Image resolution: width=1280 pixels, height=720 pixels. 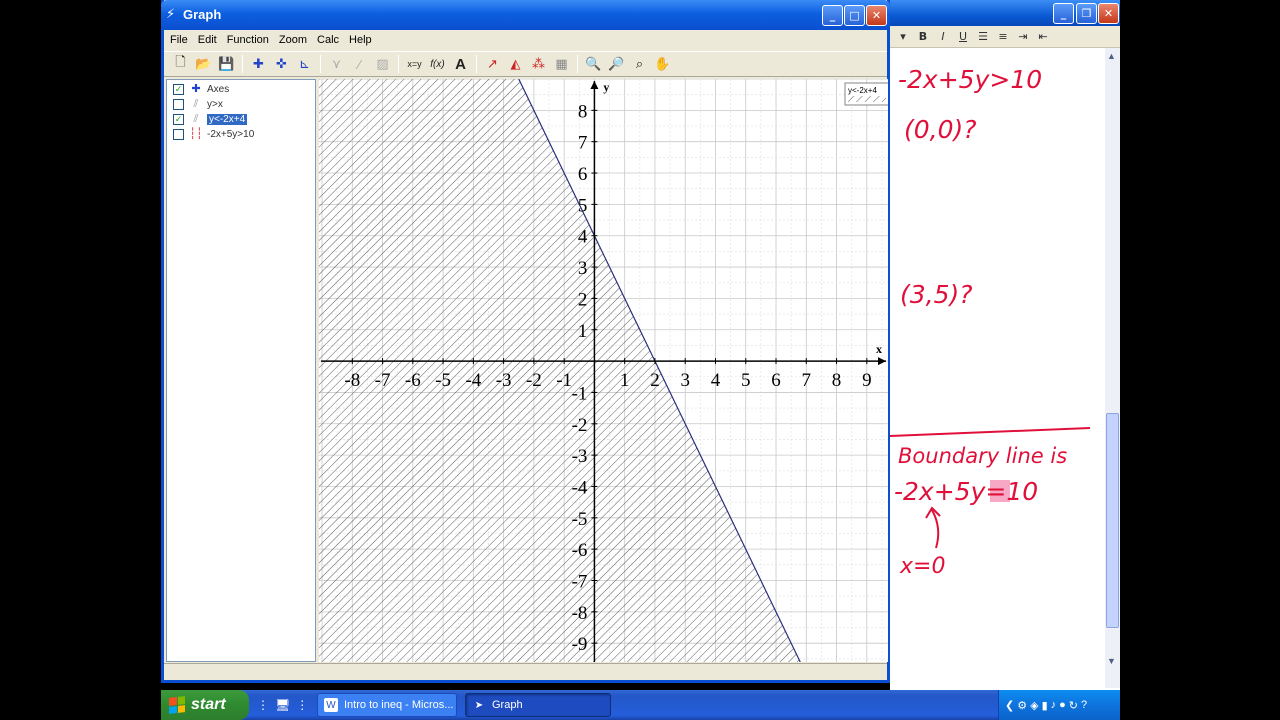 What do you see at coordinates (746, 380) in the screenshot?
I see `x-tick-label: 5` at bounding box center [746, 380].